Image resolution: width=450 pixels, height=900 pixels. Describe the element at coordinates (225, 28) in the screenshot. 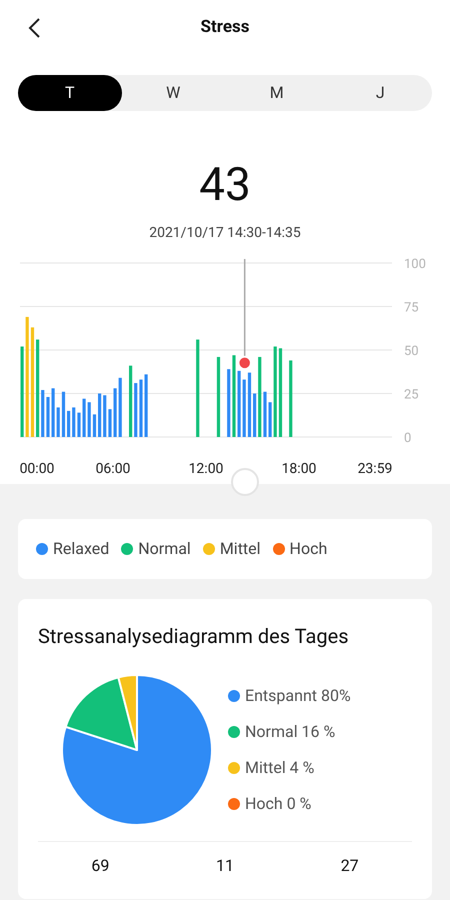

I see `page-title: Stress` at that location.